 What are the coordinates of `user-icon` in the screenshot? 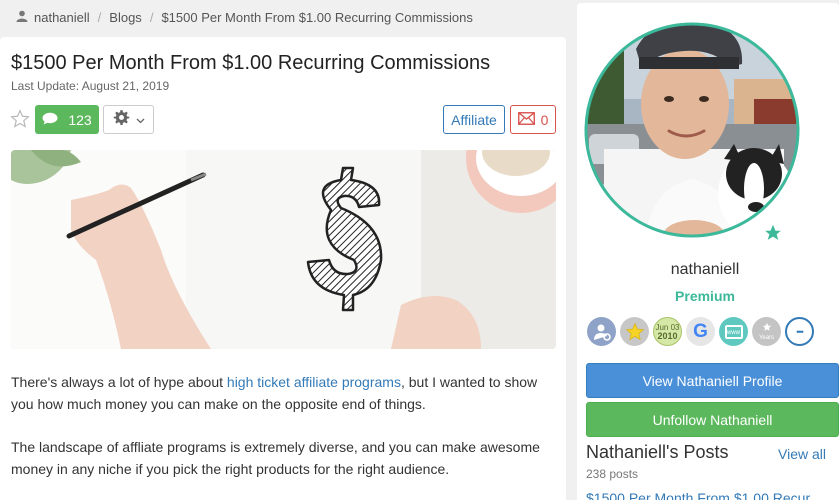 It's located at (22, 17).